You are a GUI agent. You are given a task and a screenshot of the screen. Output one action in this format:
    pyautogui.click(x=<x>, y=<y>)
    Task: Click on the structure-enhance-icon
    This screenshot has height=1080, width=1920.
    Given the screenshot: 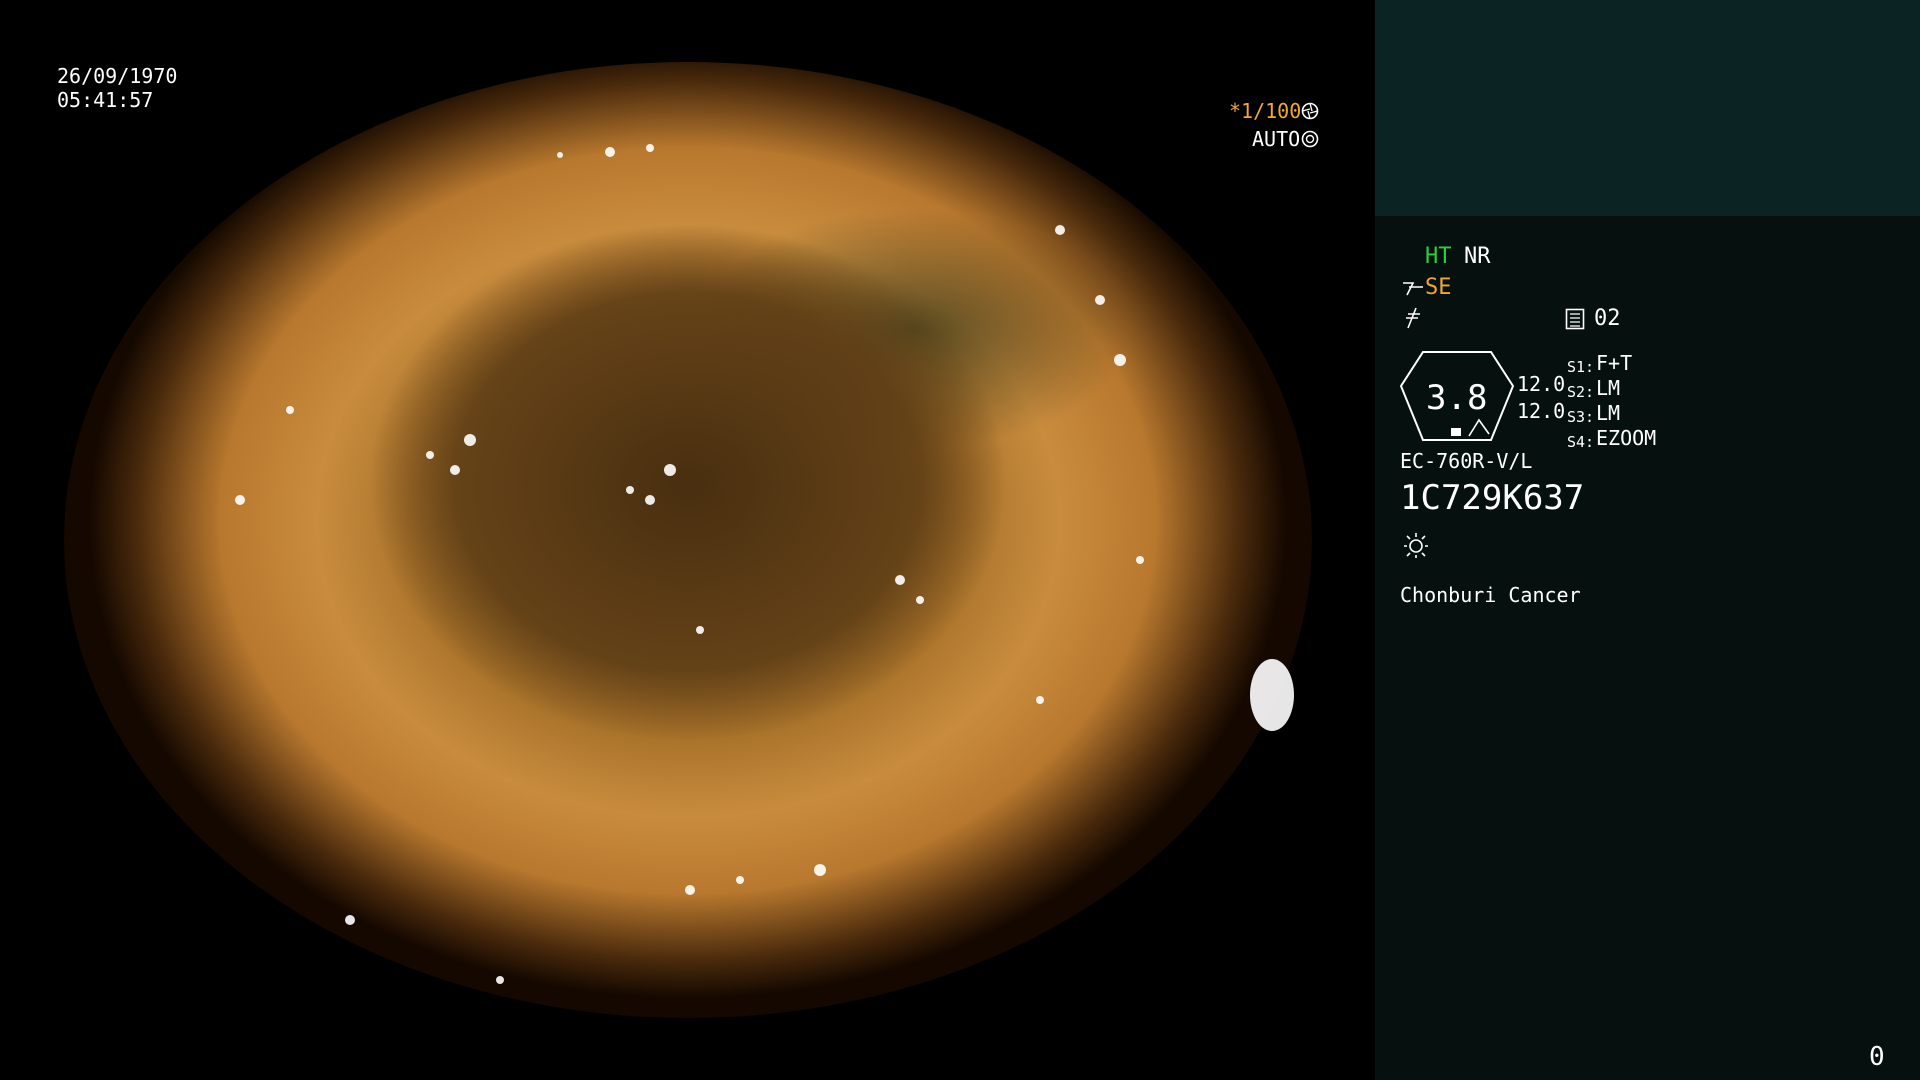 What is the action you would take?
    pyautogui.click(x=1413, y=289)
    